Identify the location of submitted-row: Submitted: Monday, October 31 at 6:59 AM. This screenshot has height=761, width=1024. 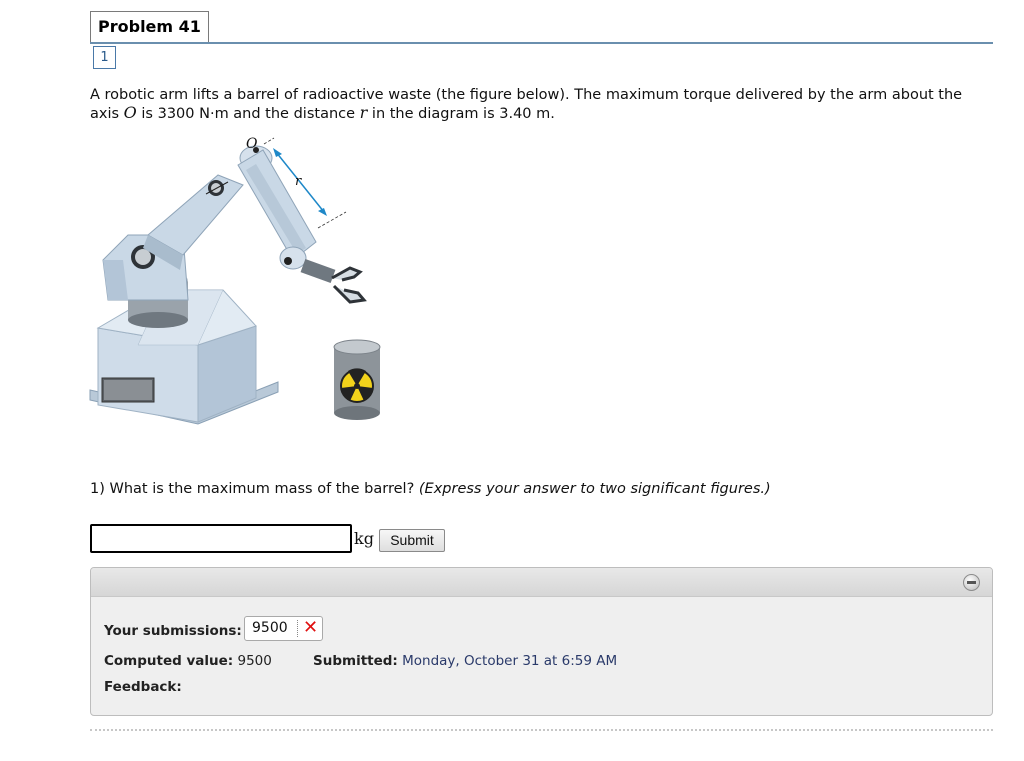
(465, 661).